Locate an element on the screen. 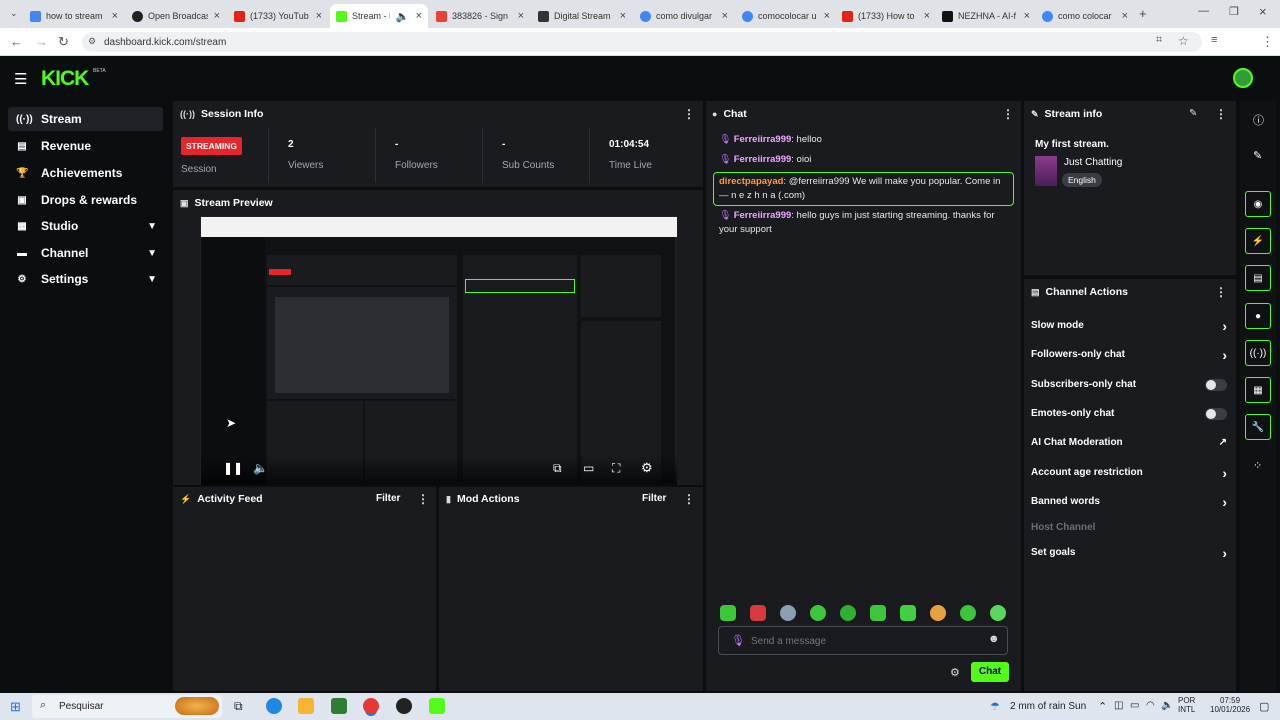  browser-tab: (1733) YouTub × is located at coordinates (278, 16).